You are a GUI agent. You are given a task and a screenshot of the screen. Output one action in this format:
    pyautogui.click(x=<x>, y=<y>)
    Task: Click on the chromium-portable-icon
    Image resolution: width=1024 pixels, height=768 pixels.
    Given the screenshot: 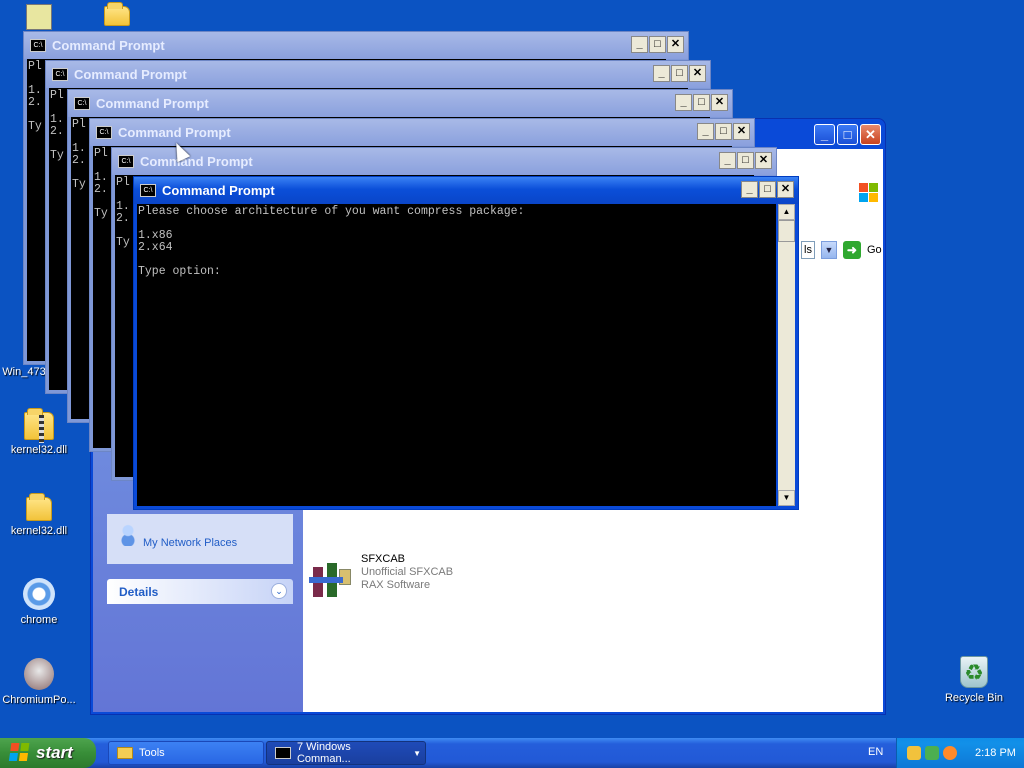 What is the action you would take?
    pyautogui.click(x=39, y=674)
    